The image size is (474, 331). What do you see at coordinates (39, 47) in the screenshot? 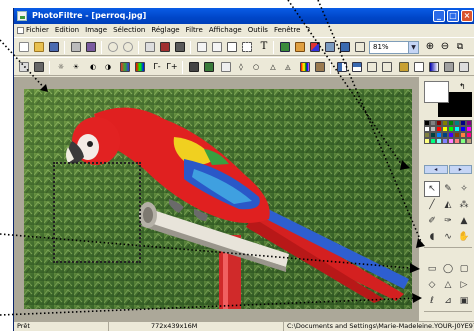
I see `open-button` at bounding box center [39, 47].